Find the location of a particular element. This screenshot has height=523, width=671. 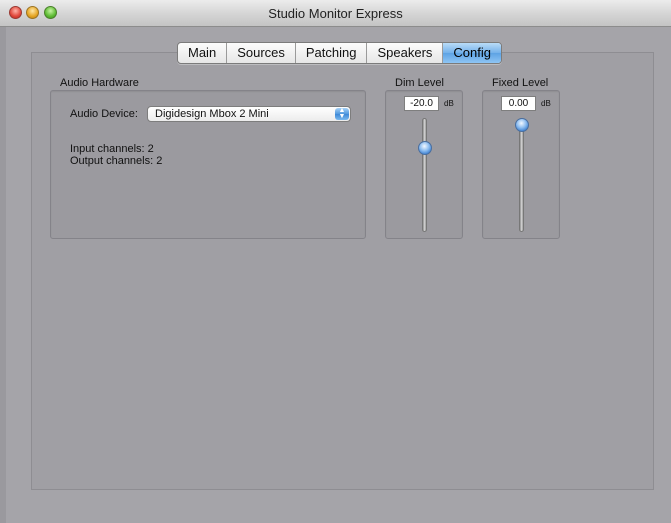

output-channels-text: Output channels: 2 is located at coordinates (116, 161).